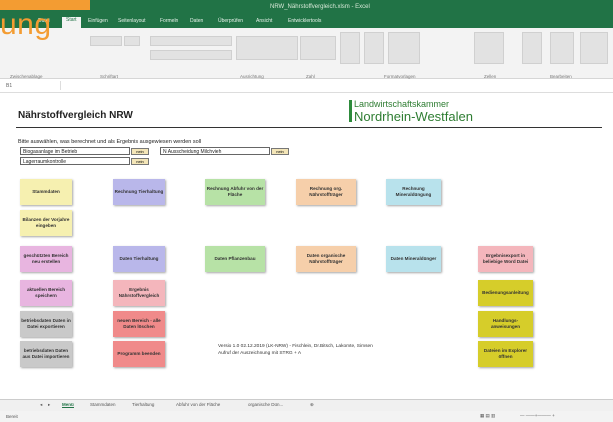 The image size is (613, 422). Describe the element at coordinates (404, 48) in the screenshot. I see `cell-styles-icon` at that location.